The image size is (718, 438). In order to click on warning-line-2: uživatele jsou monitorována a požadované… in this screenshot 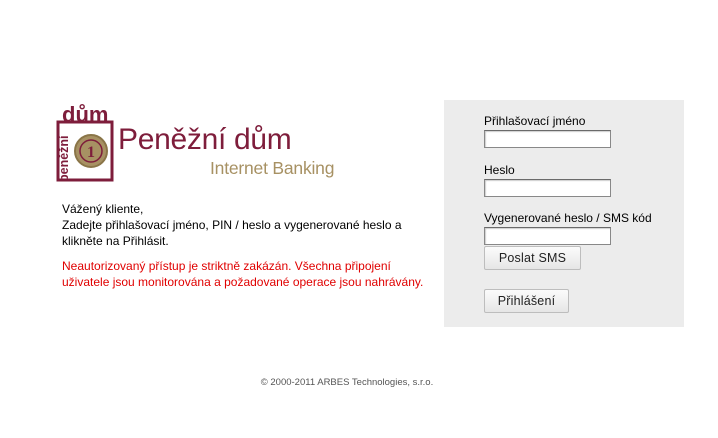, I will do `click(243, 282)`.